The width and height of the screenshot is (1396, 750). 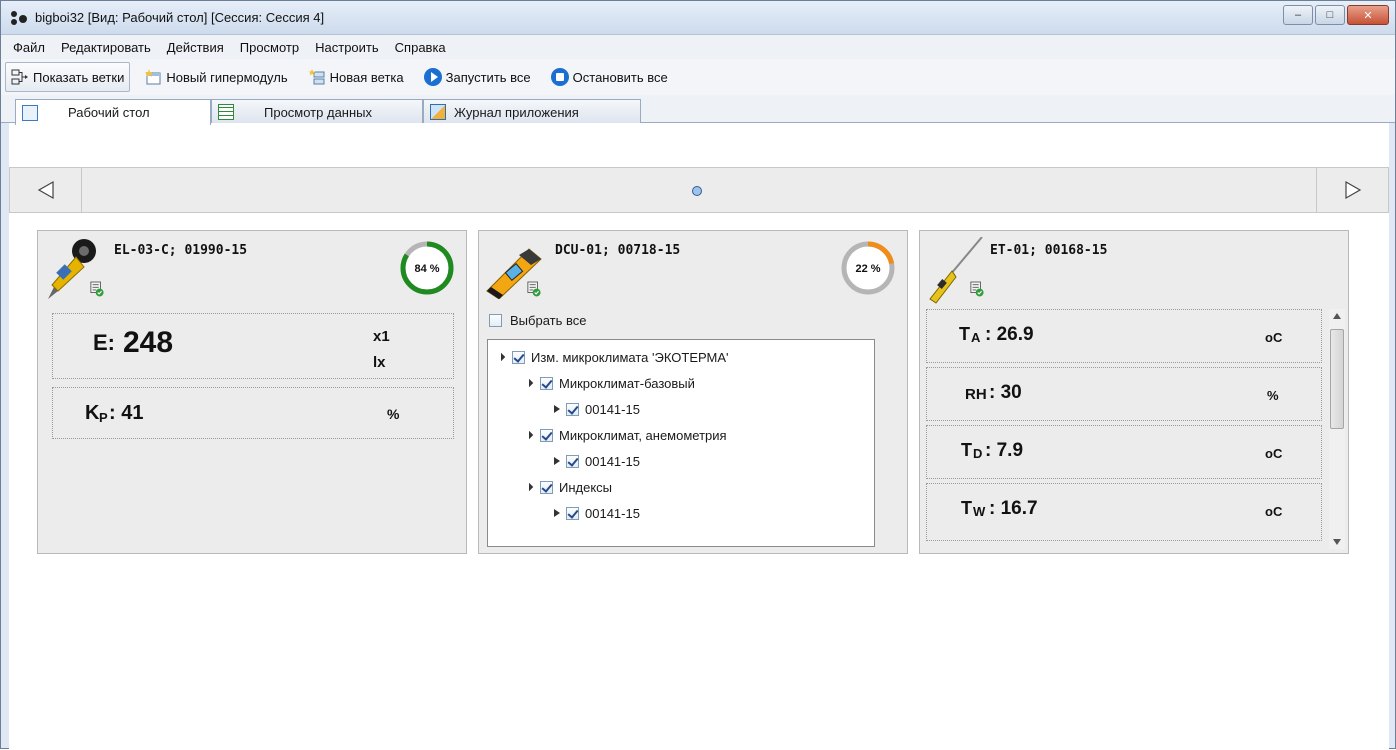 I want to click on reading-kp-label: K, so click(x=92, y=413).